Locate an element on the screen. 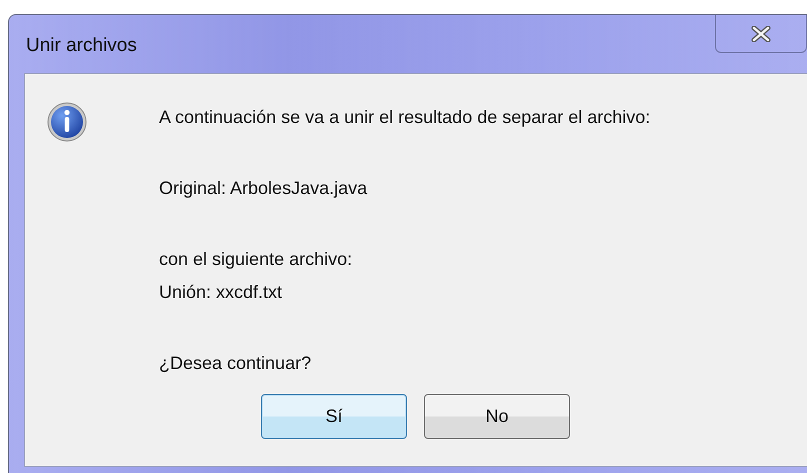 This screenshot has width=807, height=473. close-icon is located at coordinates (761, 34).